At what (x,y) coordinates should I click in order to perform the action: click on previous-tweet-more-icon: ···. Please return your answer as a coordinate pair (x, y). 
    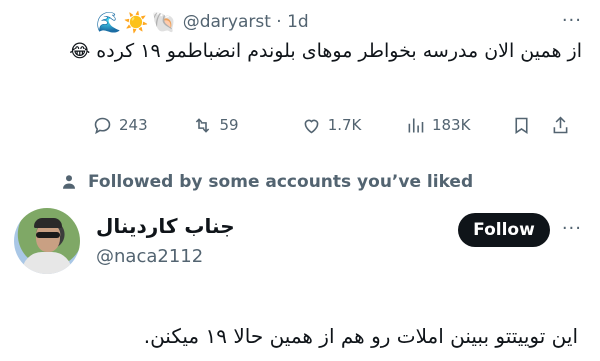
    Looking at the image, I should click on (572, 20).